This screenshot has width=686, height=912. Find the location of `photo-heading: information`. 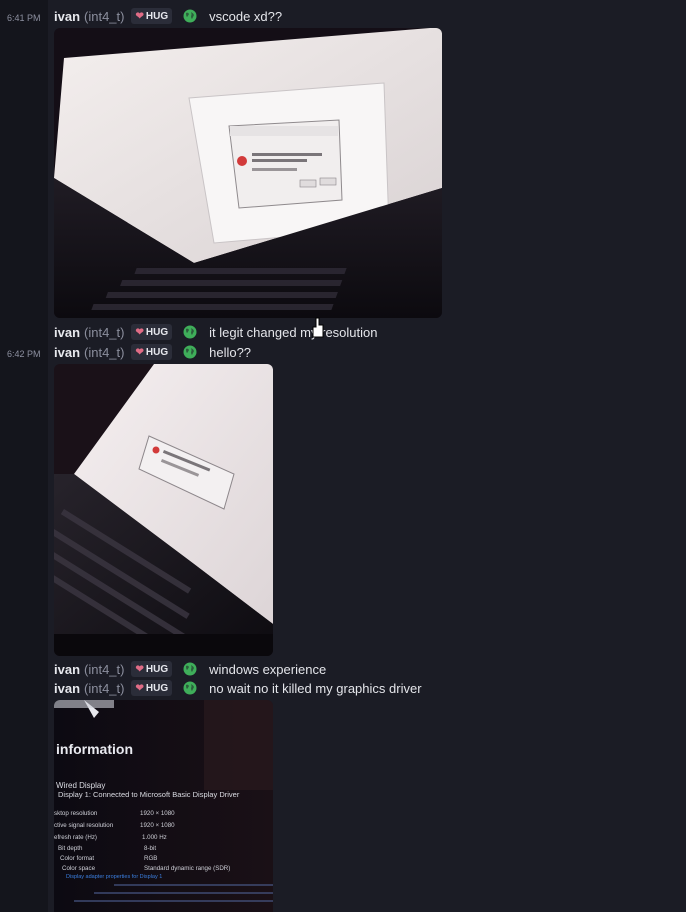

photo-heading: information is located at coordinates (94, 749).